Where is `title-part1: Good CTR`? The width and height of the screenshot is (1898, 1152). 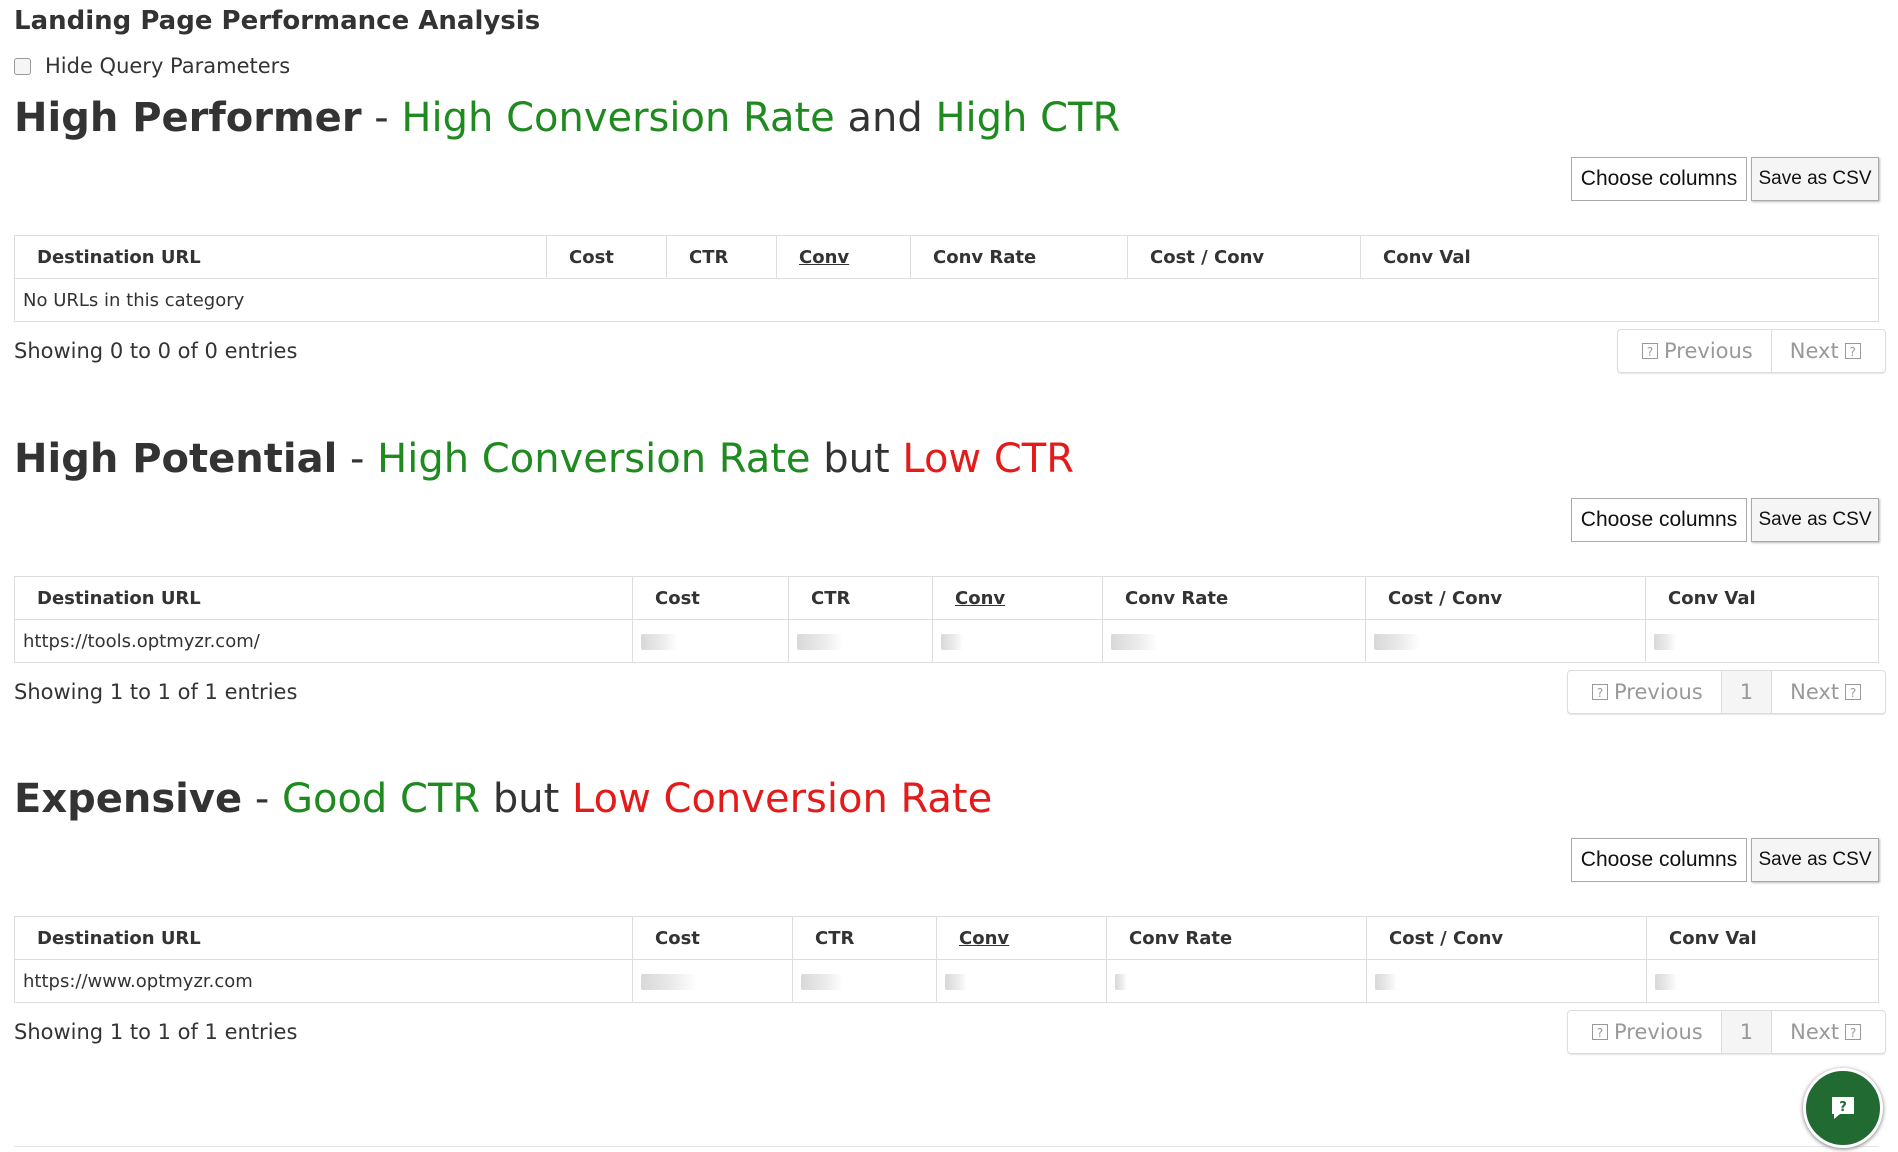
title-part1: Good CTR is located at coordinates (381, 799).